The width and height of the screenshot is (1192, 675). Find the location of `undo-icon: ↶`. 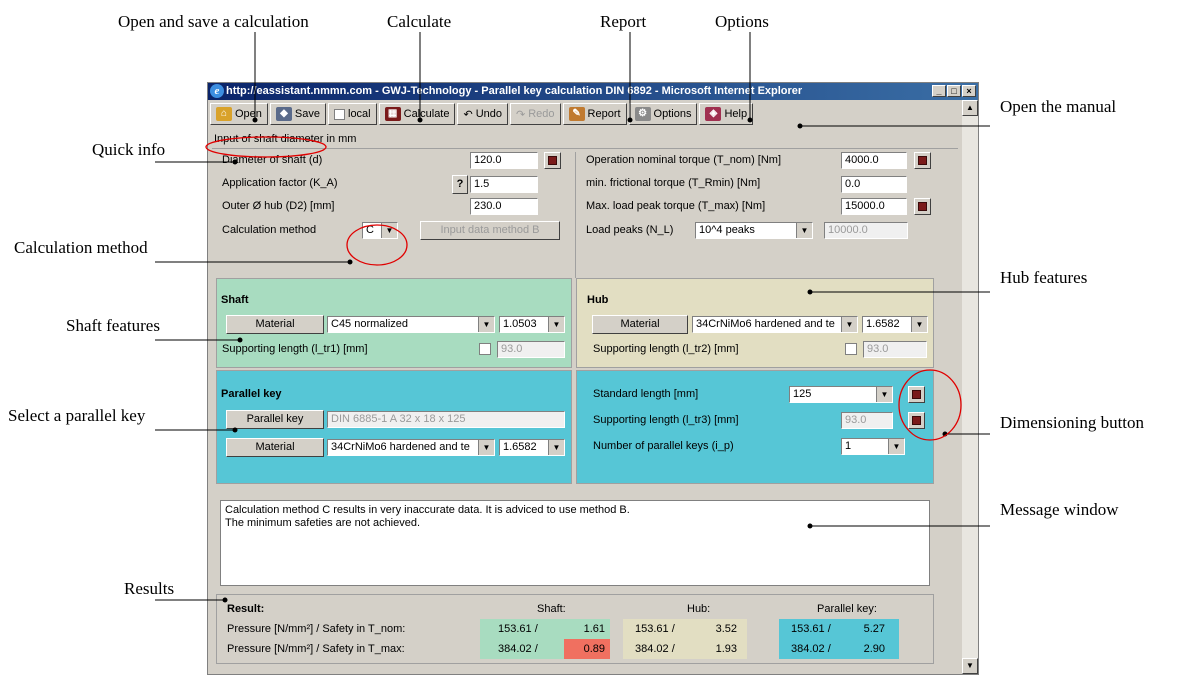

undo-icon: ↶ is located at coordinates (468, 114).